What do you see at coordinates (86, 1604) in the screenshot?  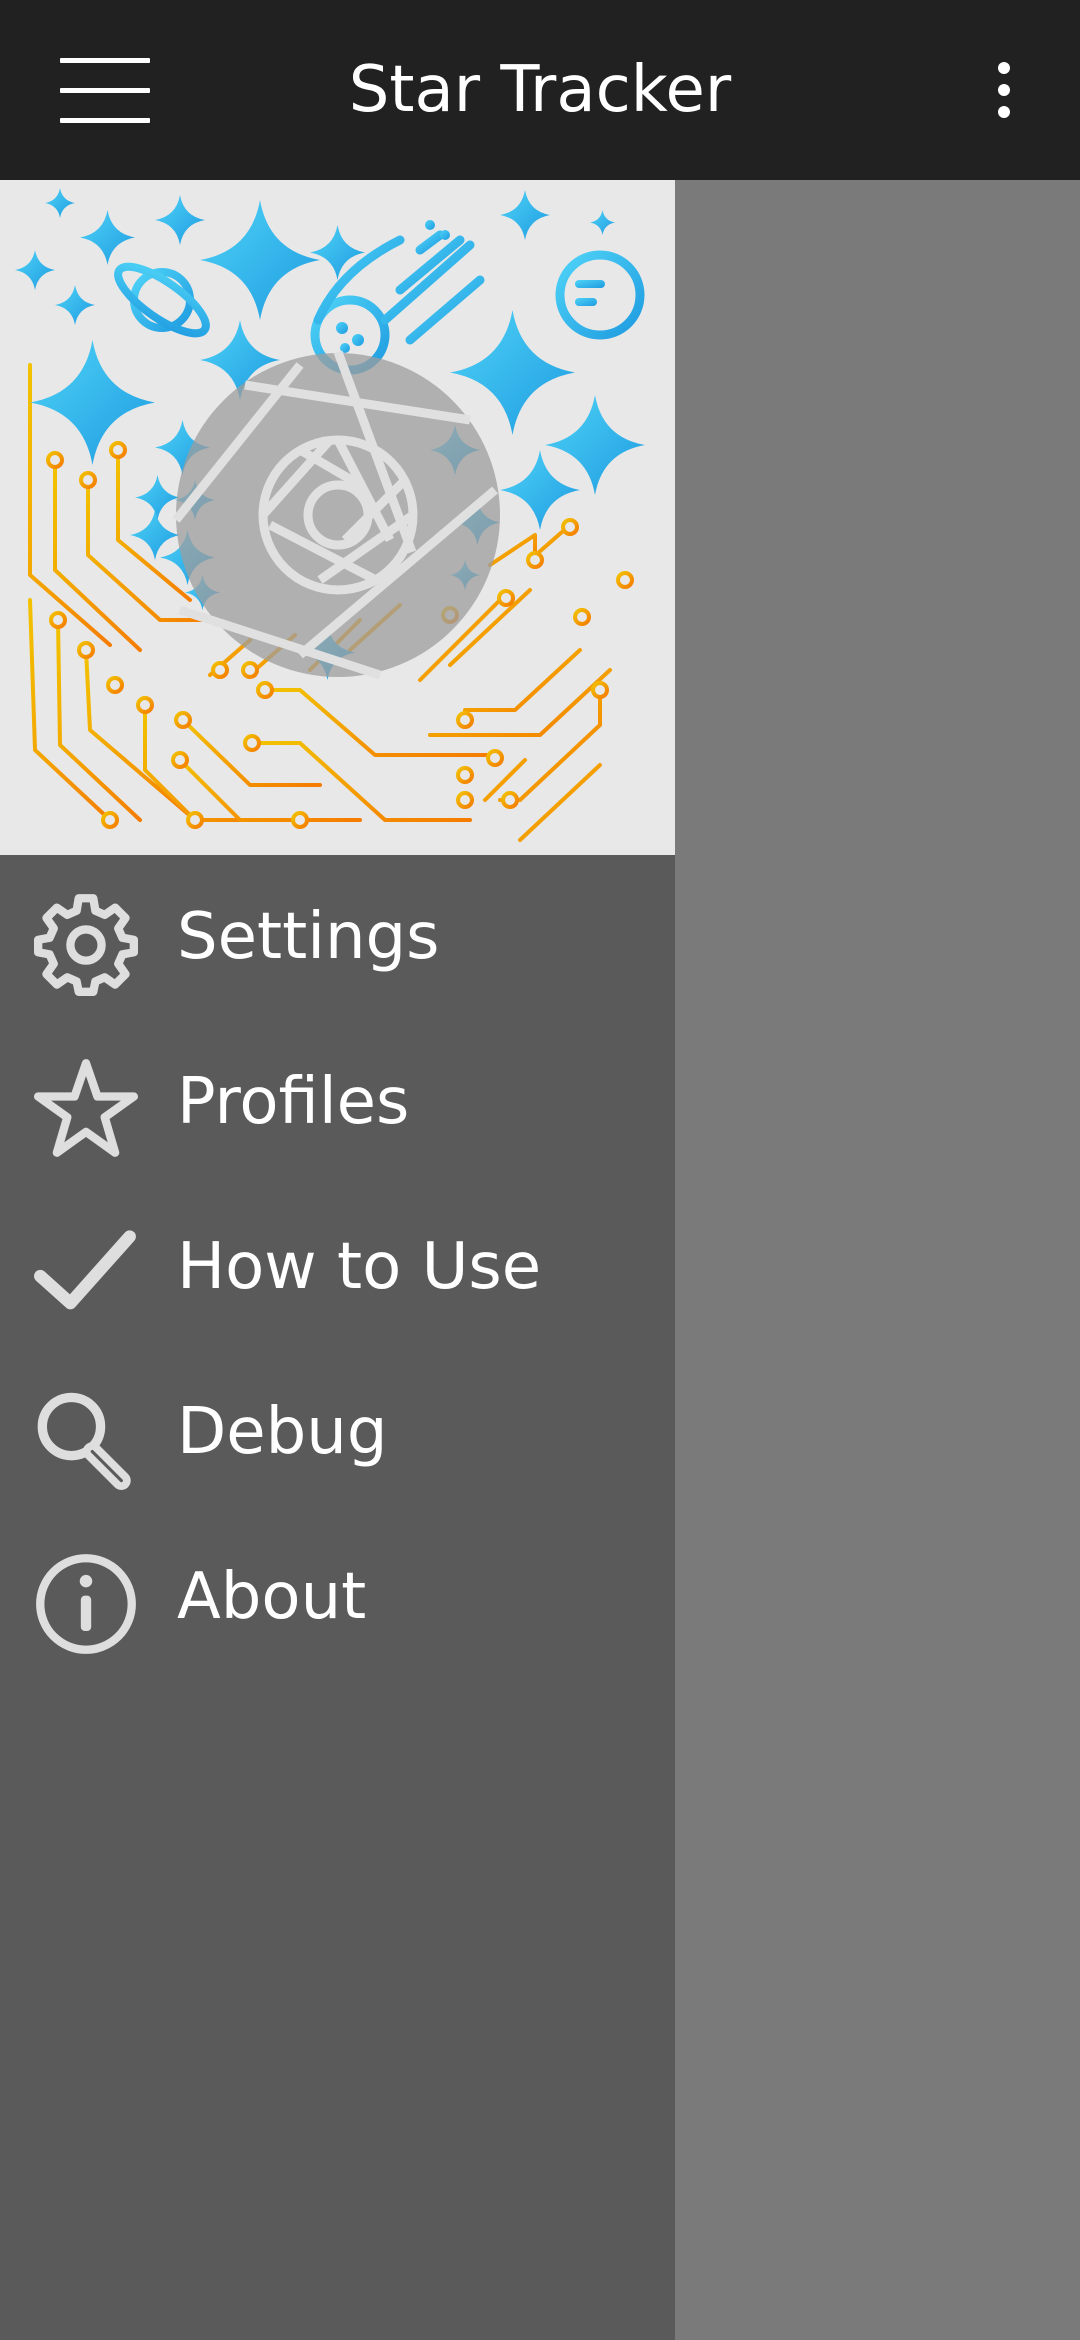 I see `info-icon` at bounding box center [86, 1604].